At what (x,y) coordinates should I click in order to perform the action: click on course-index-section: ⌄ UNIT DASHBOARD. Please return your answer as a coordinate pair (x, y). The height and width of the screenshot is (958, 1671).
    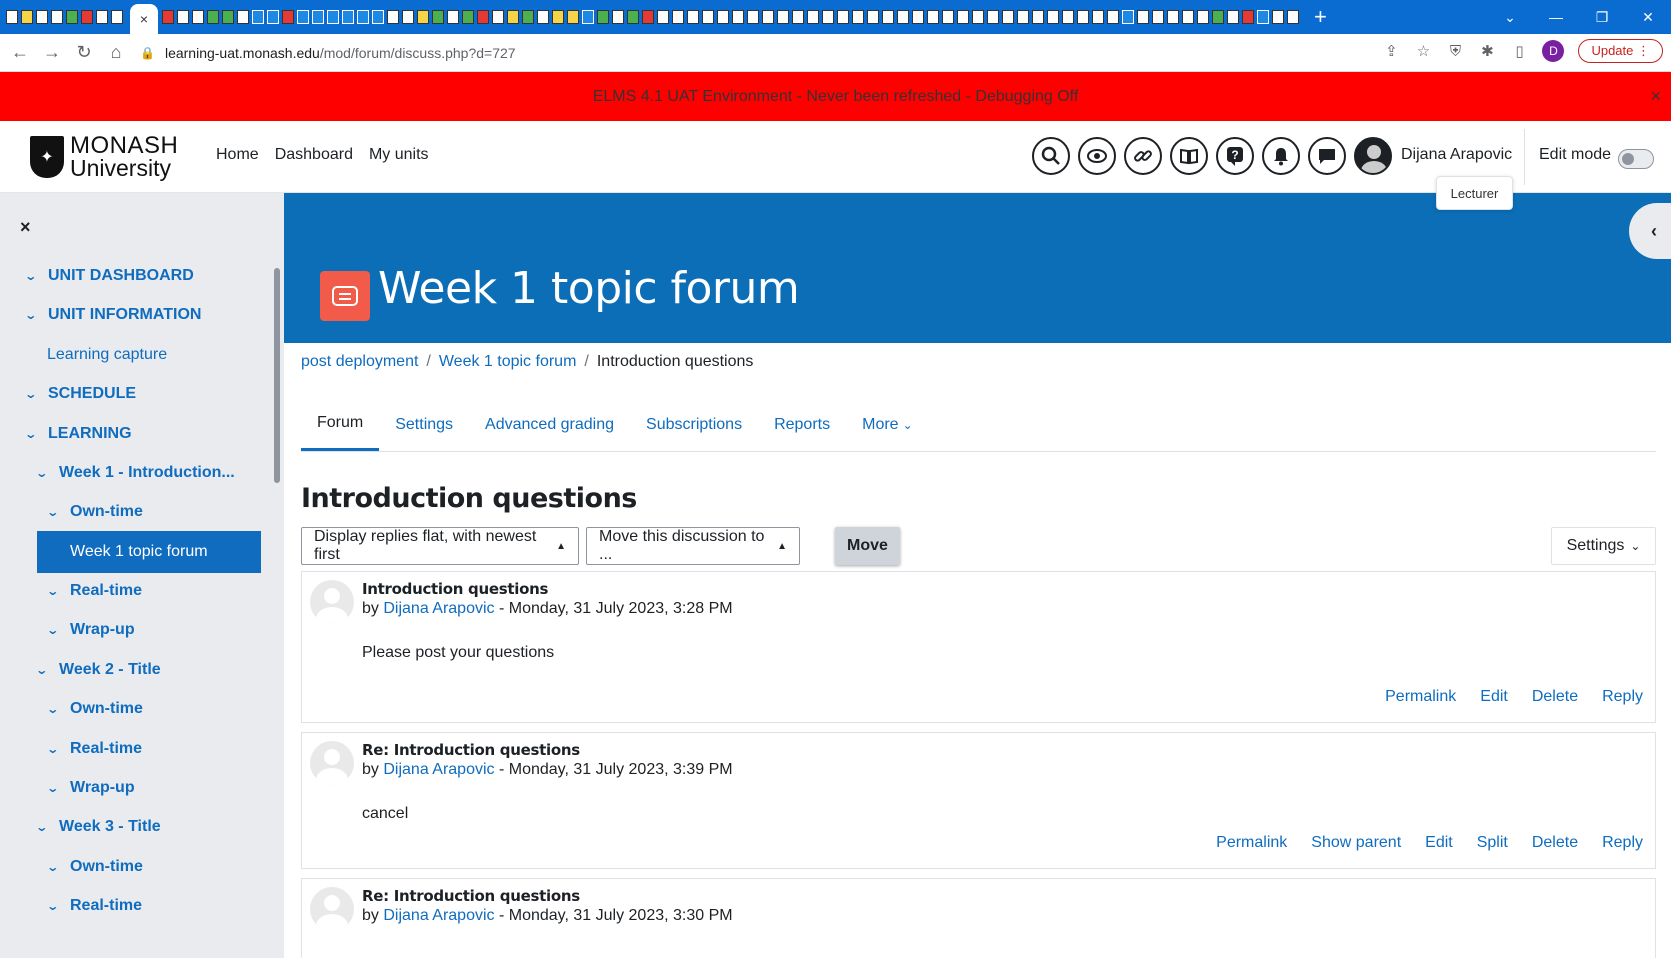
    Looking at the image, I should click on (109, 276).